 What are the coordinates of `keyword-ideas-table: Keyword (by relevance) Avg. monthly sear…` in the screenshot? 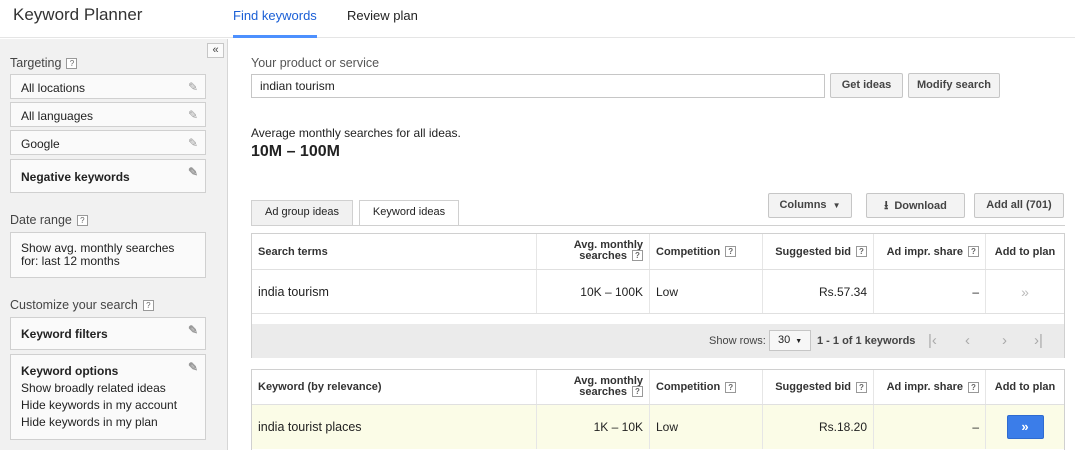 It's located at (658, 409).